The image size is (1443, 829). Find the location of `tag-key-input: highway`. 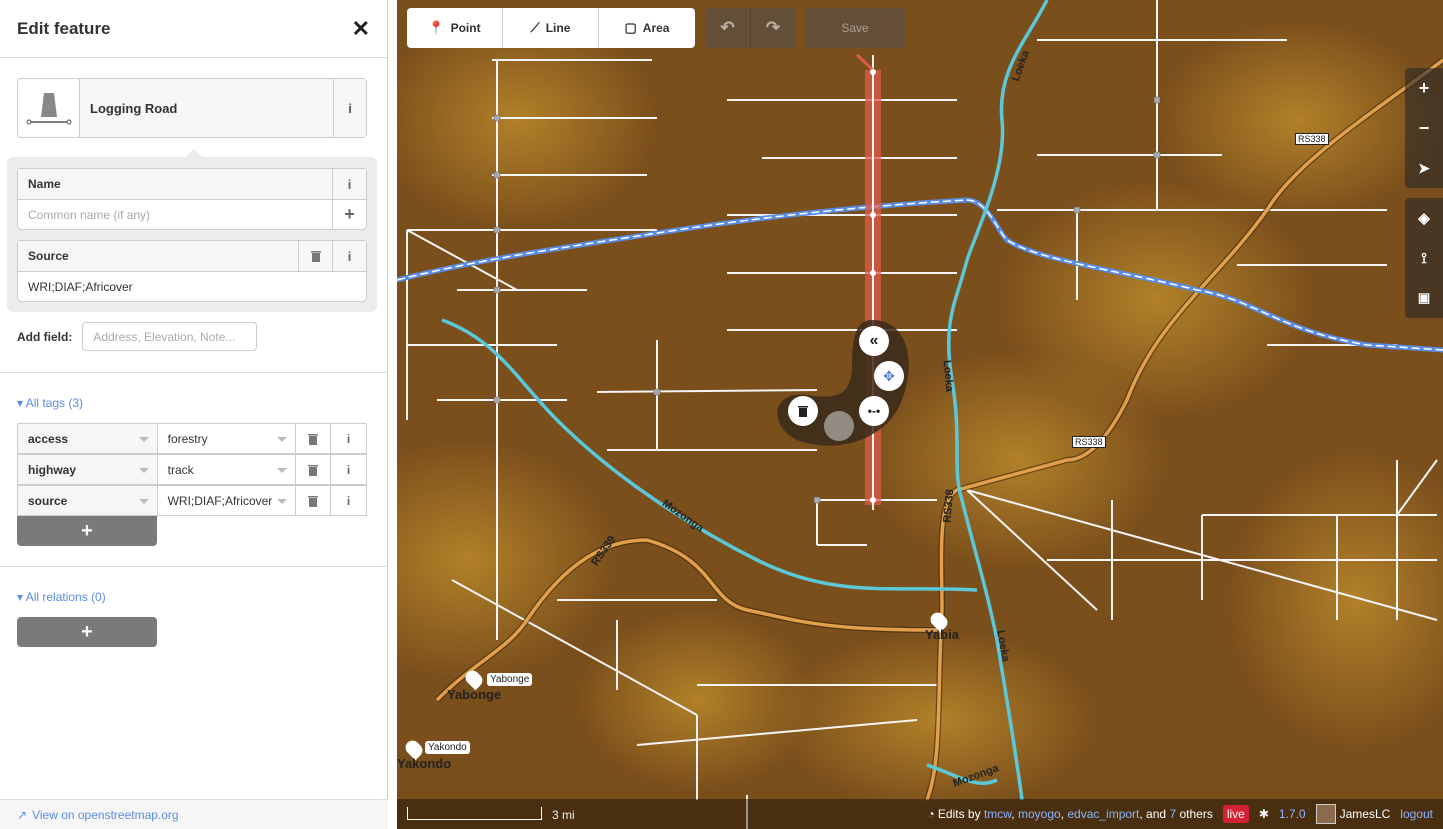

tag-key-input: highway is located at coordinates (88, 469).